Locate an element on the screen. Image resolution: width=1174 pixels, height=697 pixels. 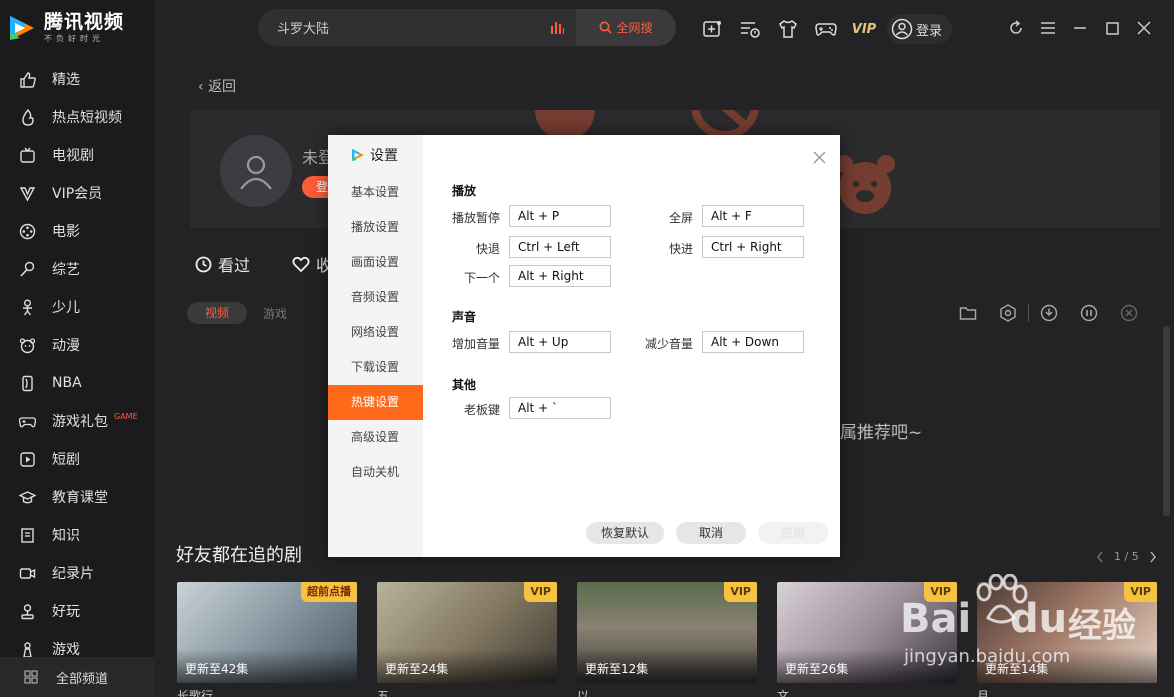
chevron-right-icon is located at coordinates (1153, 557).